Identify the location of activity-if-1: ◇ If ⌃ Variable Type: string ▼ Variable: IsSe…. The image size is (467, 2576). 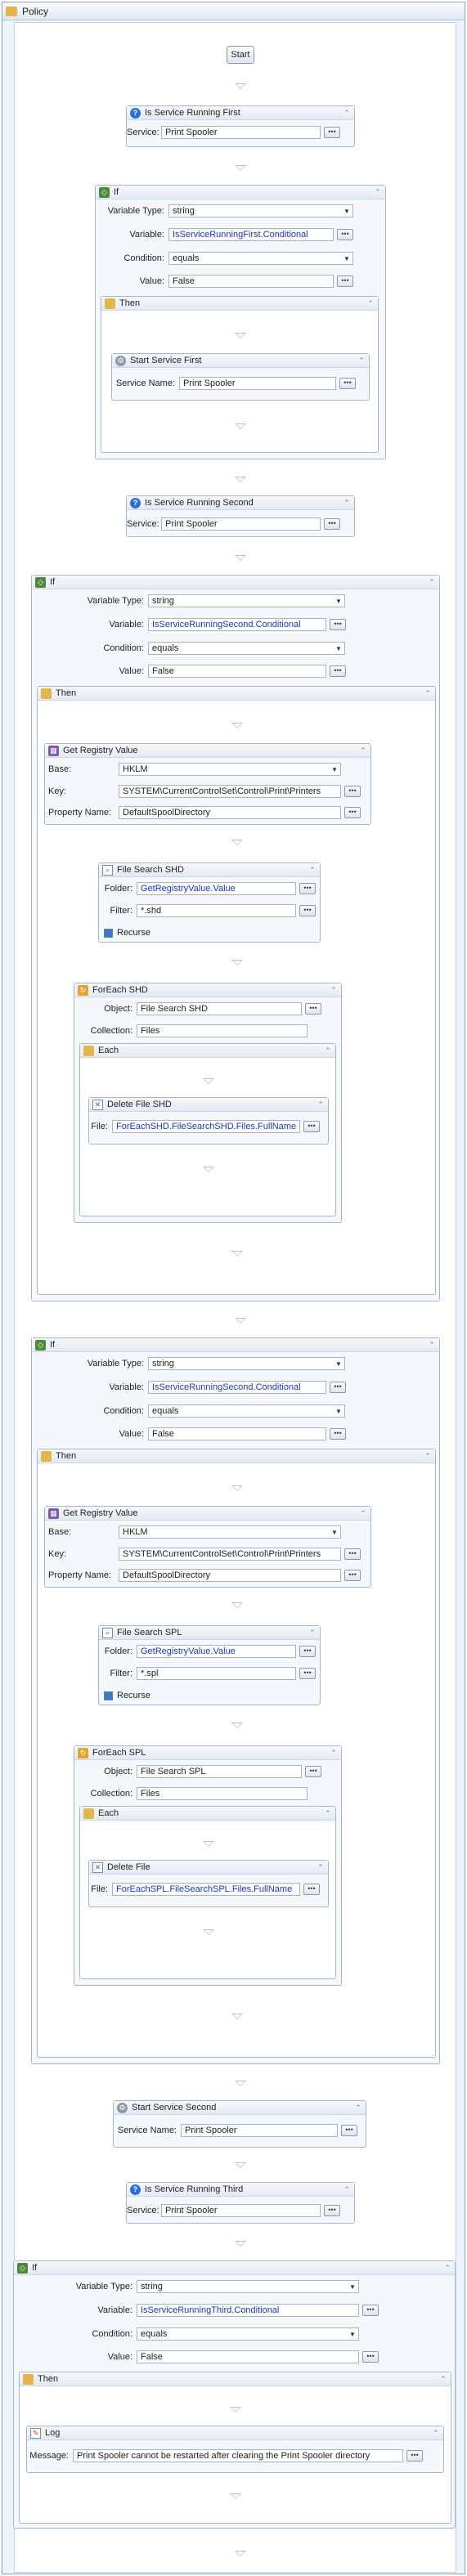
(240, 322).